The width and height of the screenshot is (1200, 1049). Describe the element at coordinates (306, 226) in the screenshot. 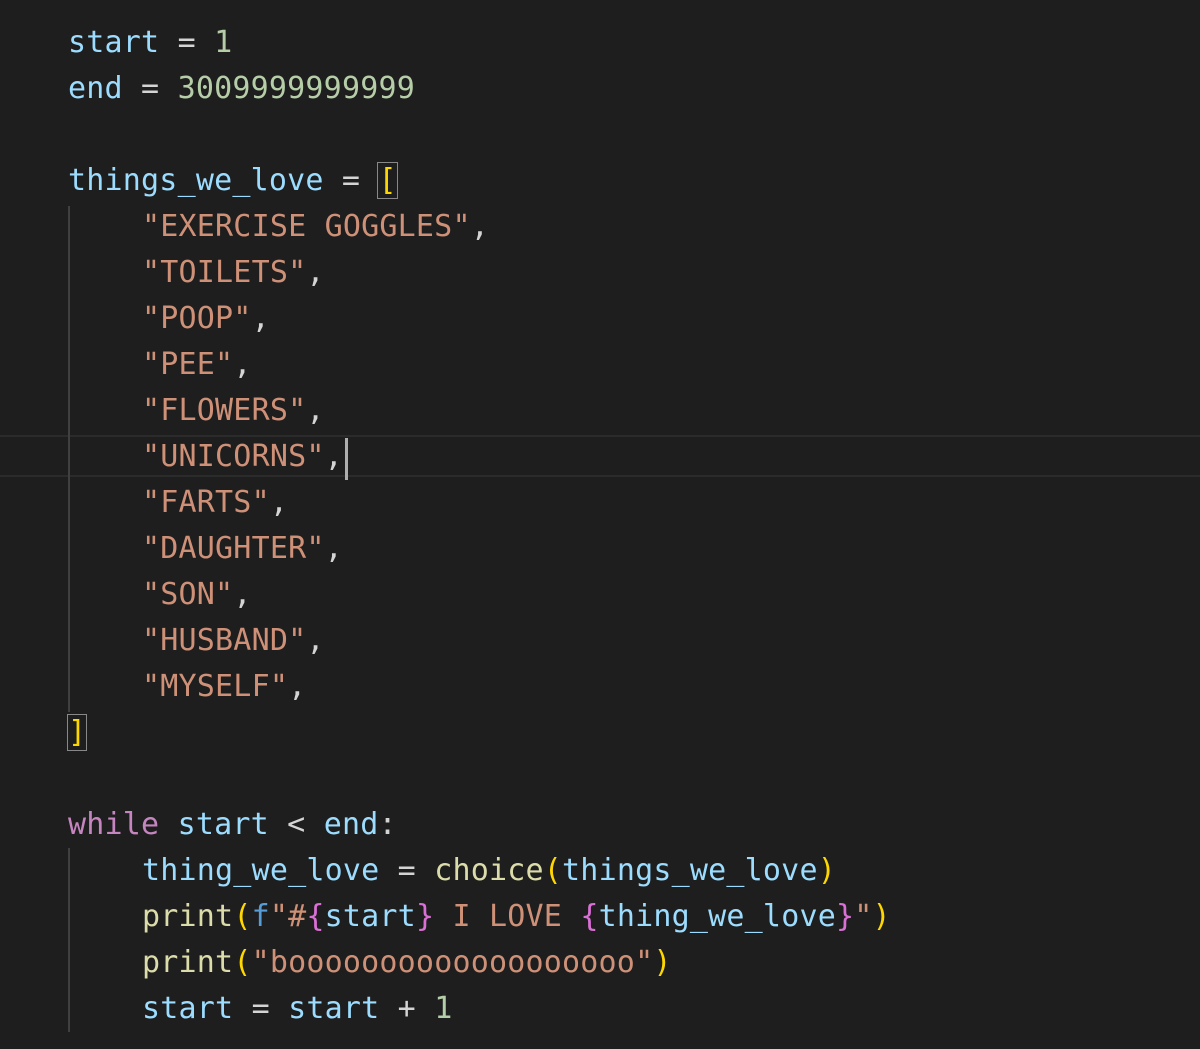

I see `string-literal: "EXERCISE GOGGLES"` at that location.